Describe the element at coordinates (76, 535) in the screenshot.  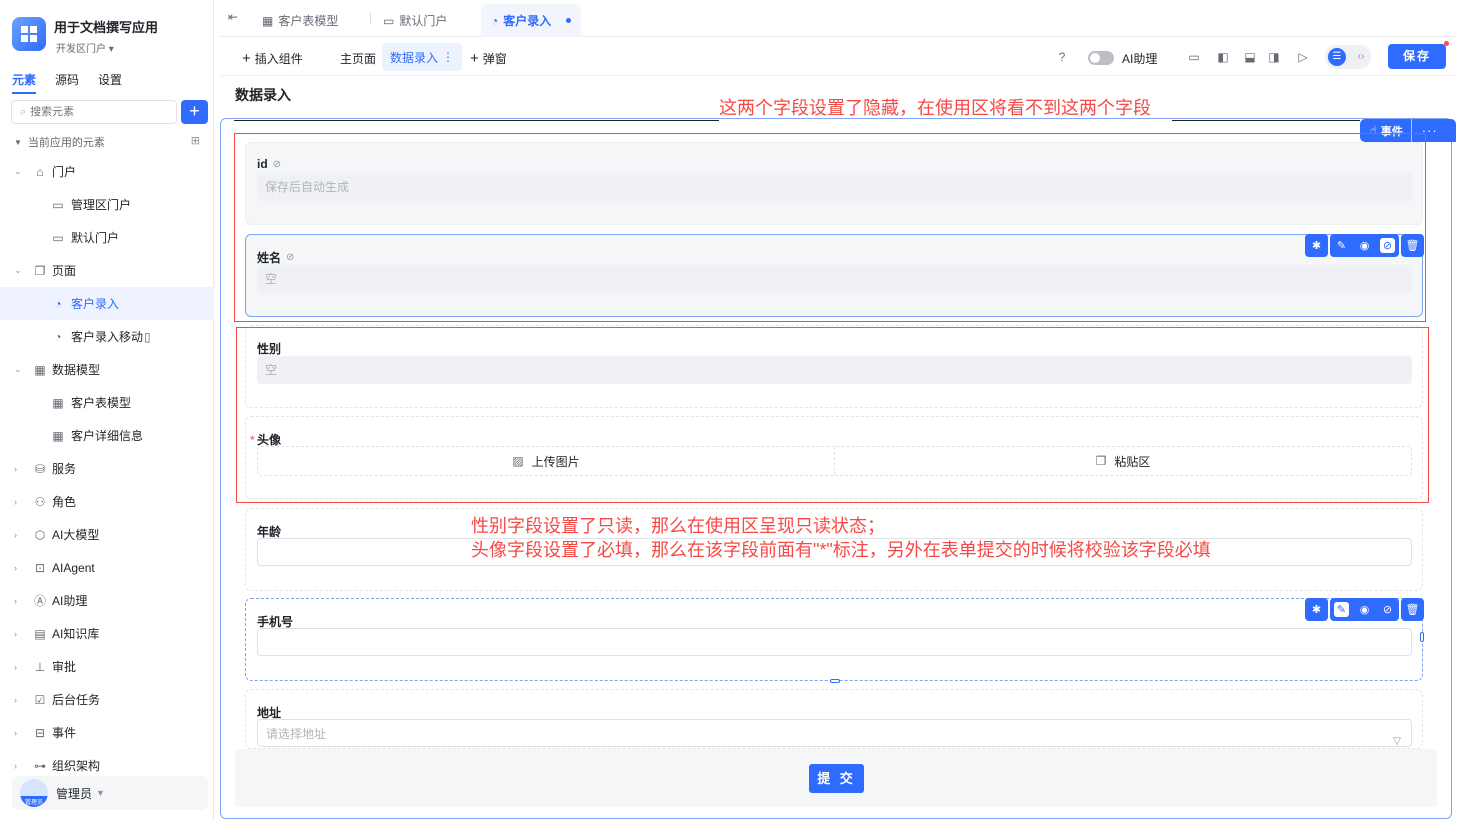
I see `sidebar-item-label: AI大模型` at that location.